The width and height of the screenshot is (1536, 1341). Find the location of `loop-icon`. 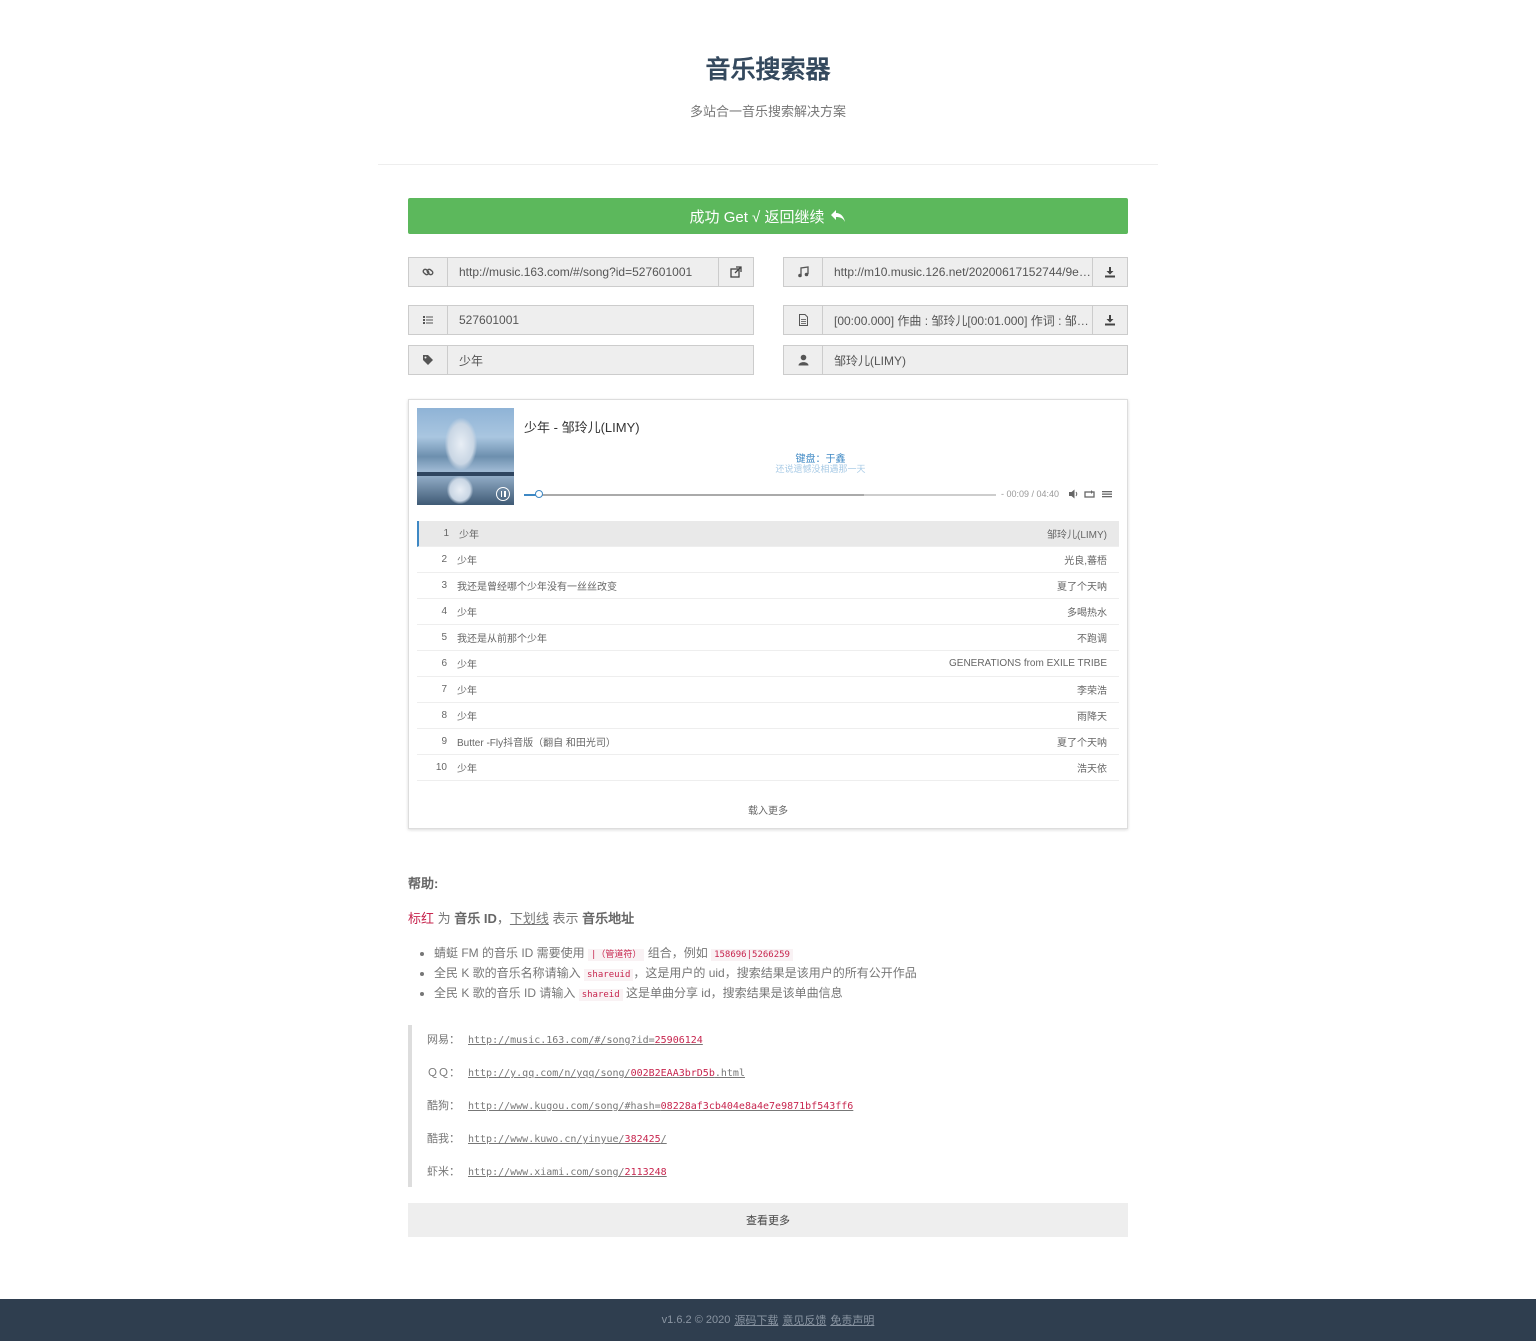

loop-icon is located at coordinates (1089, 494).